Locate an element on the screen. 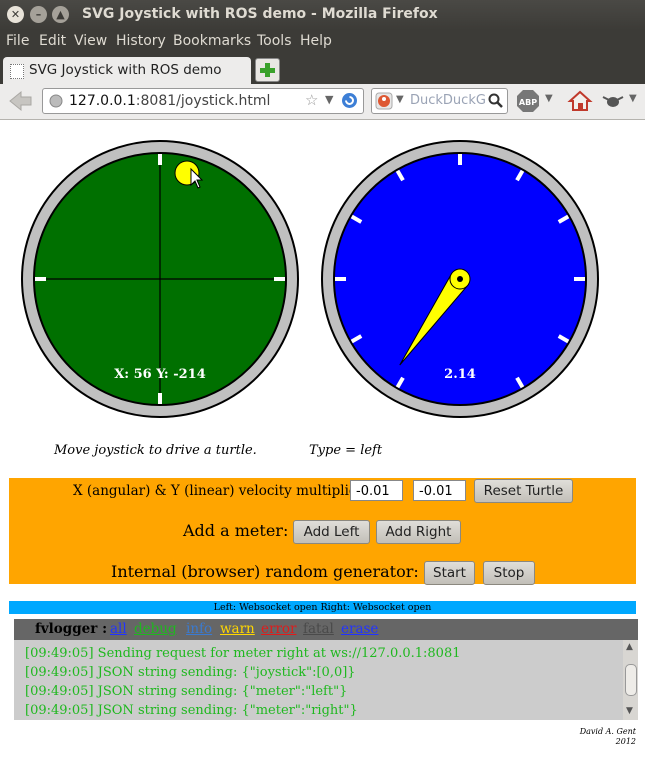 This screenshot has width=645, height=777. meter-caption: Type = left is located at coordinates (346, 450).